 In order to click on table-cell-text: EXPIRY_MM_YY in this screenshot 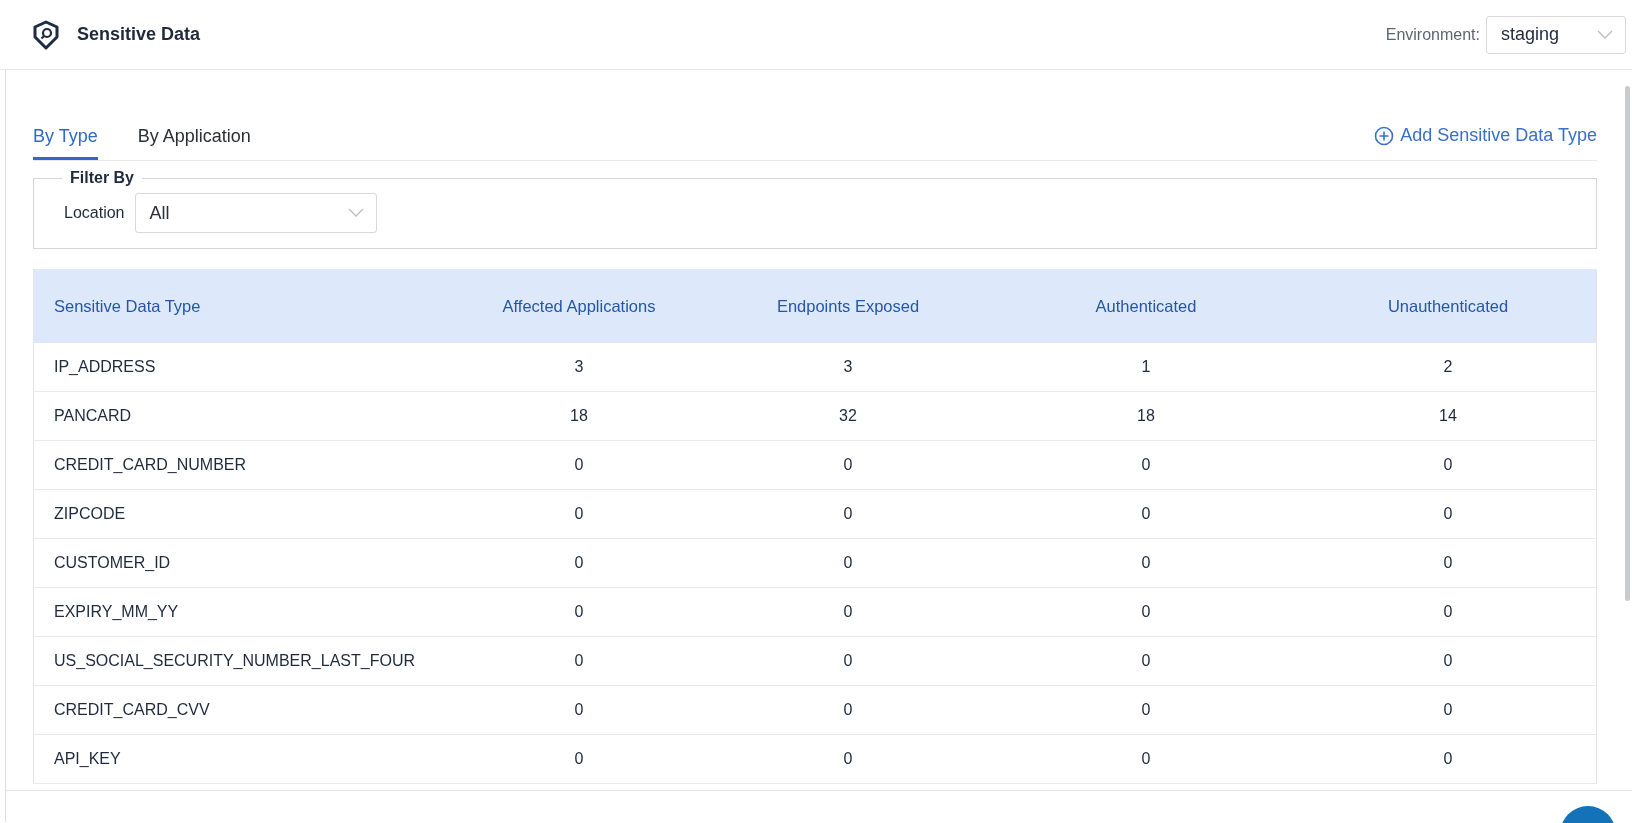, I will do `click(116, 612)`.